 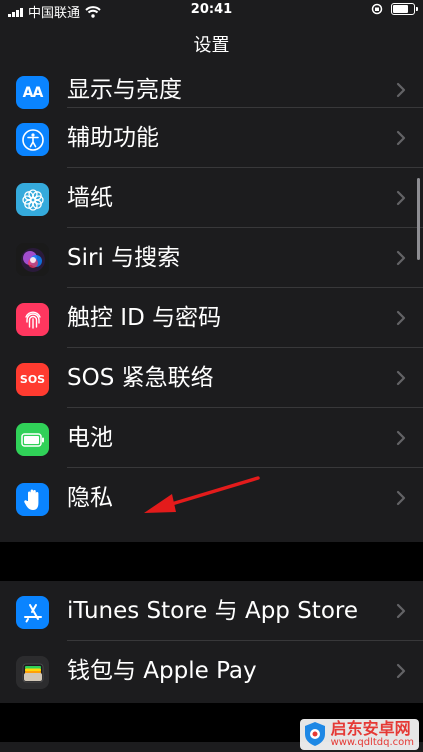 I want to click on settings-row-sos: SOS SOS 紧急联络, so click(x=211, y=378).